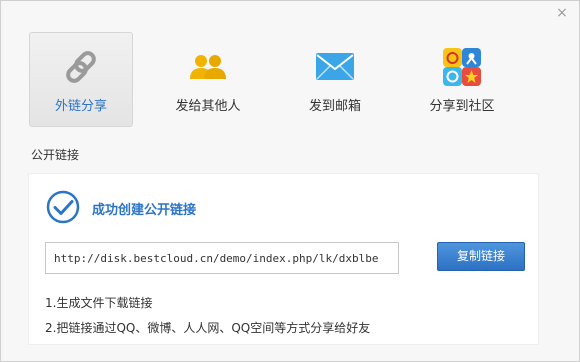 The image size is (580, 362). What do you see at coordinates (81, 67) in the screenshot?
I see `link-icon` at bounding box center [81, 67].